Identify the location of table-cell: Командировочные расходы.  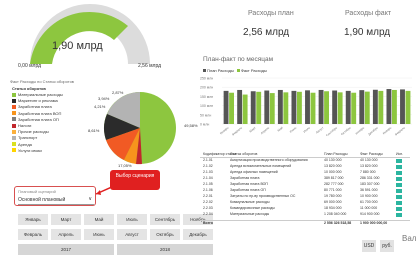
(252, 208).